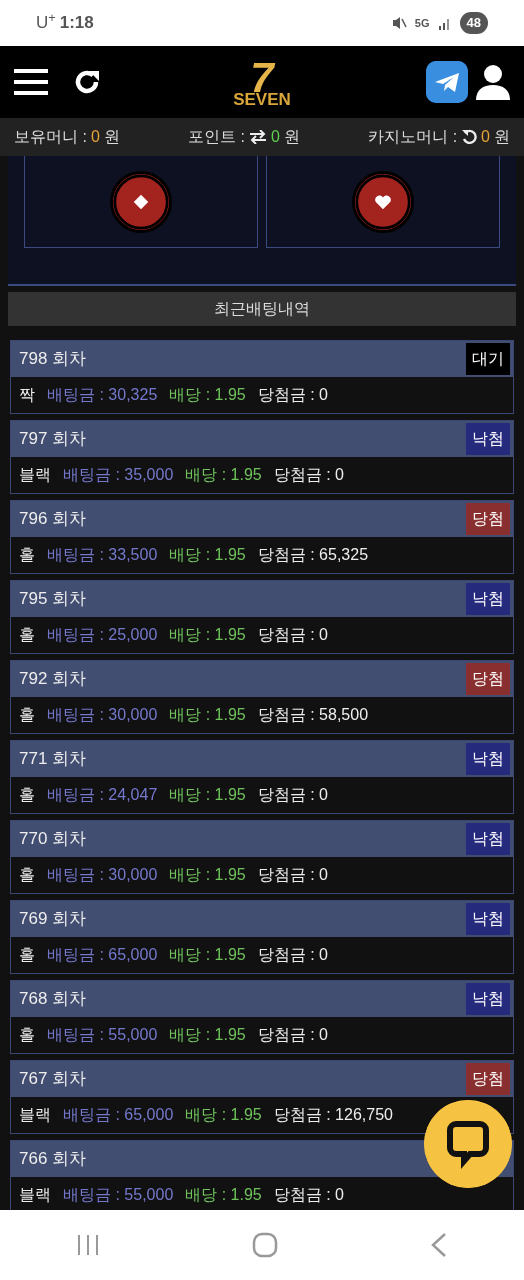  Describe the element at coordinates (469, 137) in the screenshot. I see `refresh-icon` at that location.